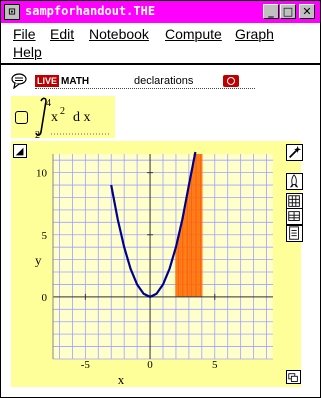  Describe the element at coordinates (48, 103) in the screenshot. I see `upper-limit: 4` at that location.